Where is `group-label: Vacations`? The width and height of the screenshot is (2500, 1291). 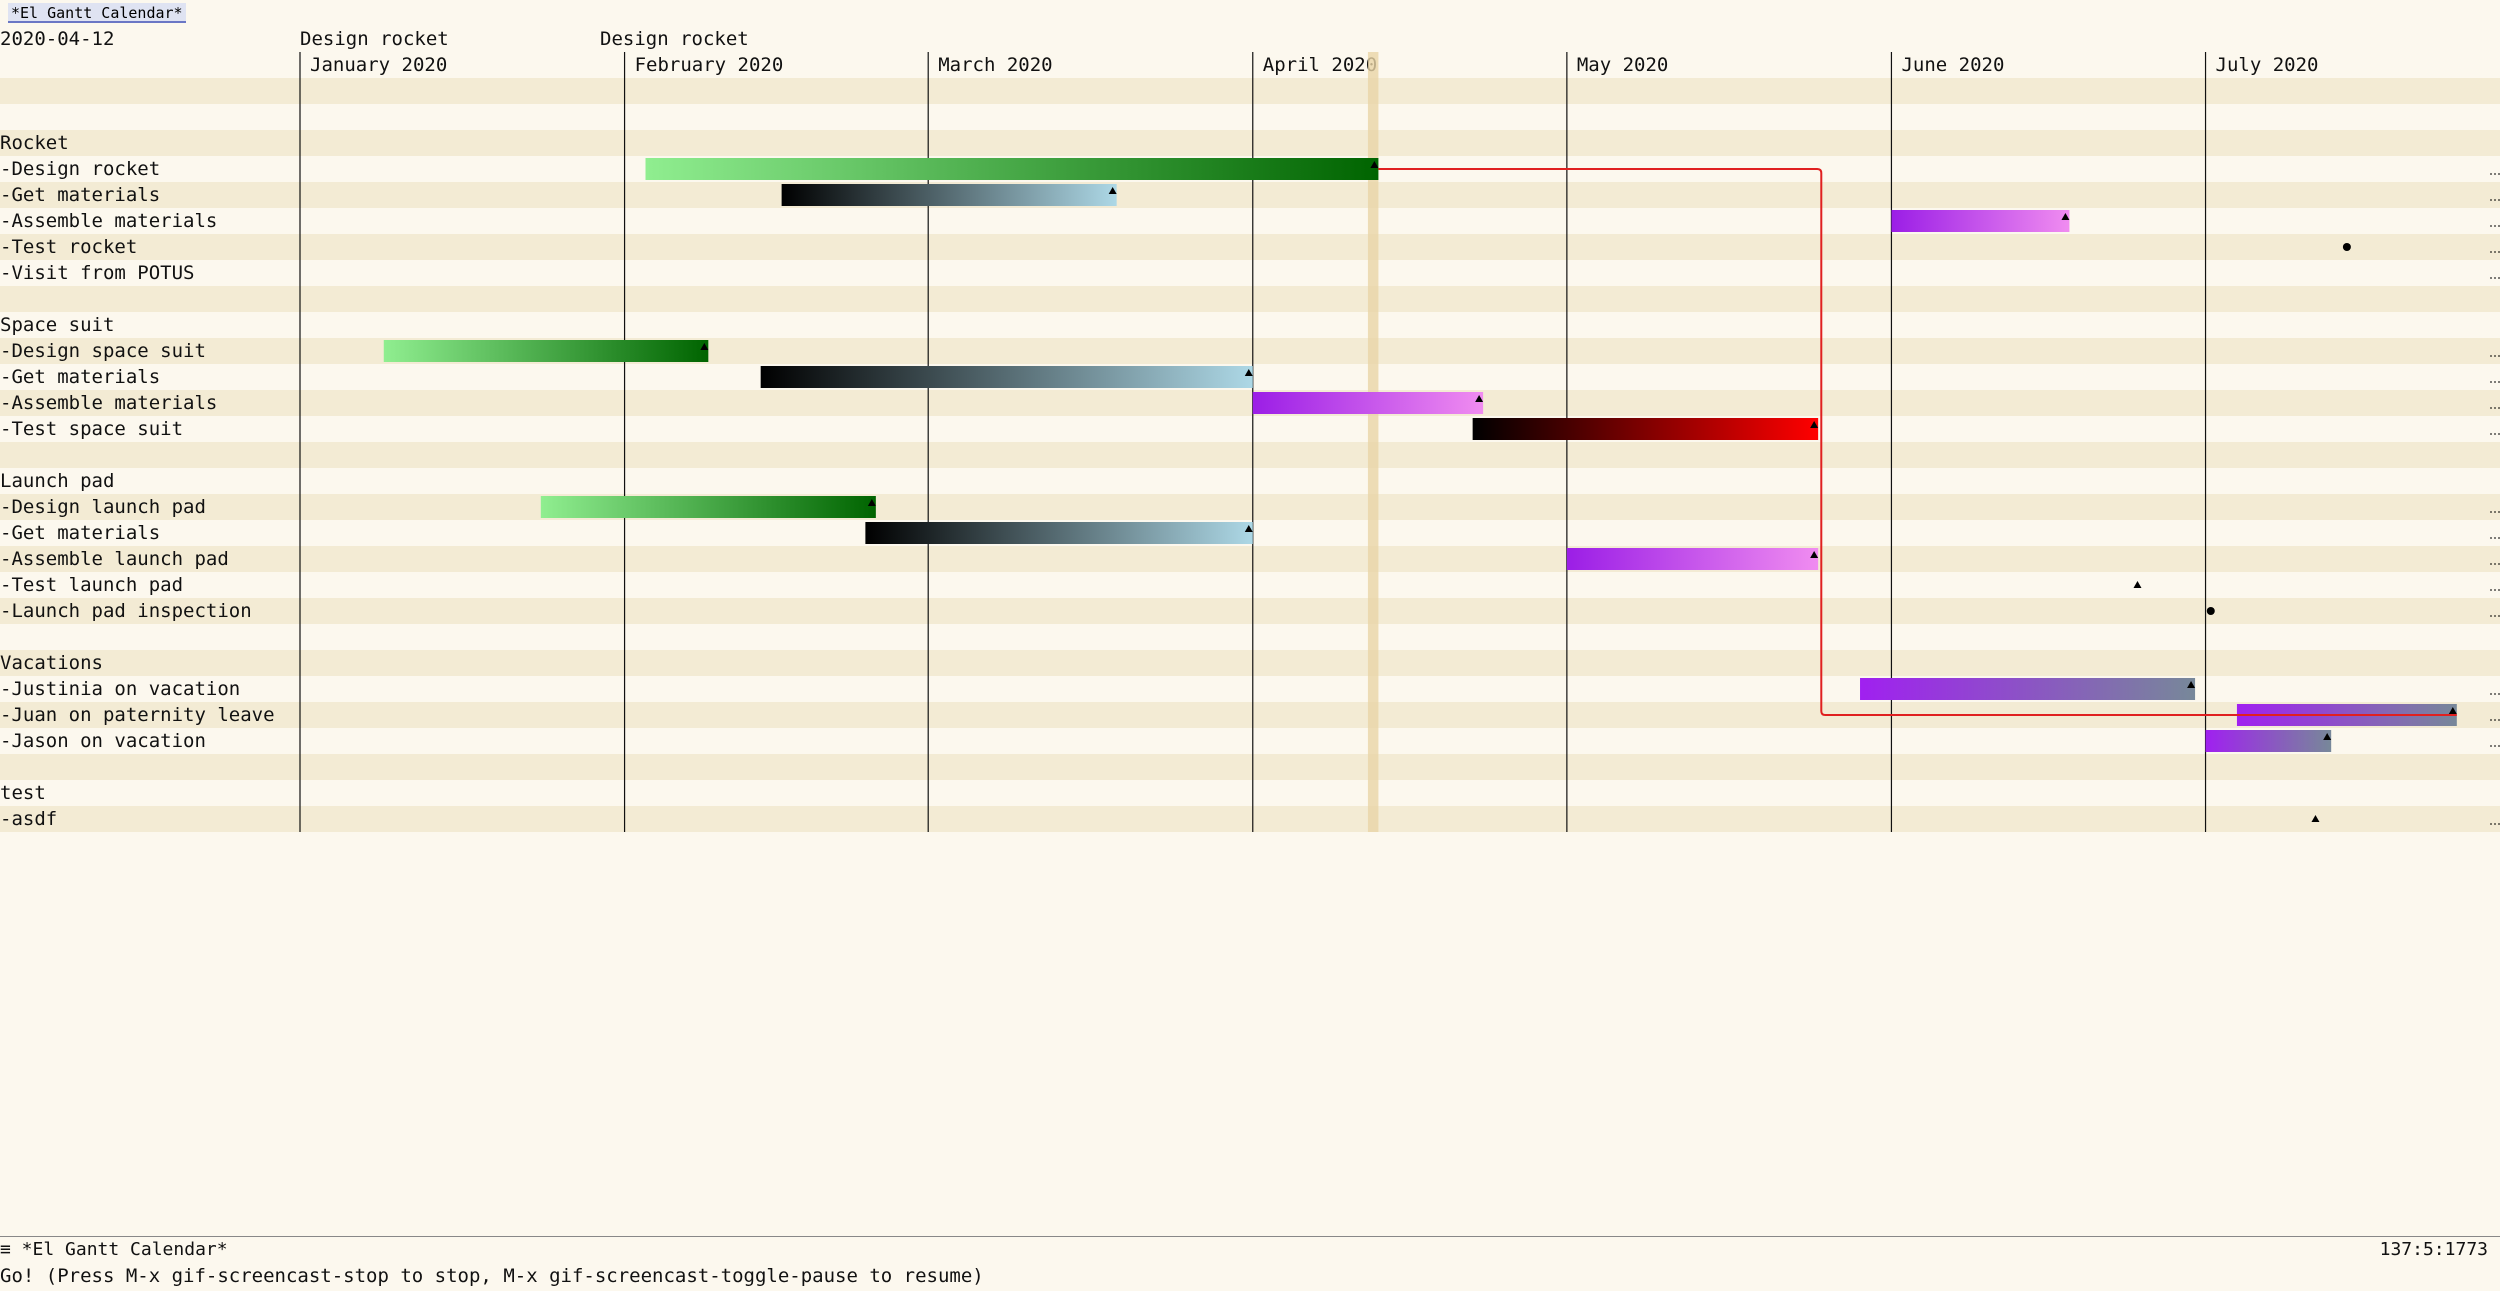
group-label: Vacations is located at coordinates (51, 663).